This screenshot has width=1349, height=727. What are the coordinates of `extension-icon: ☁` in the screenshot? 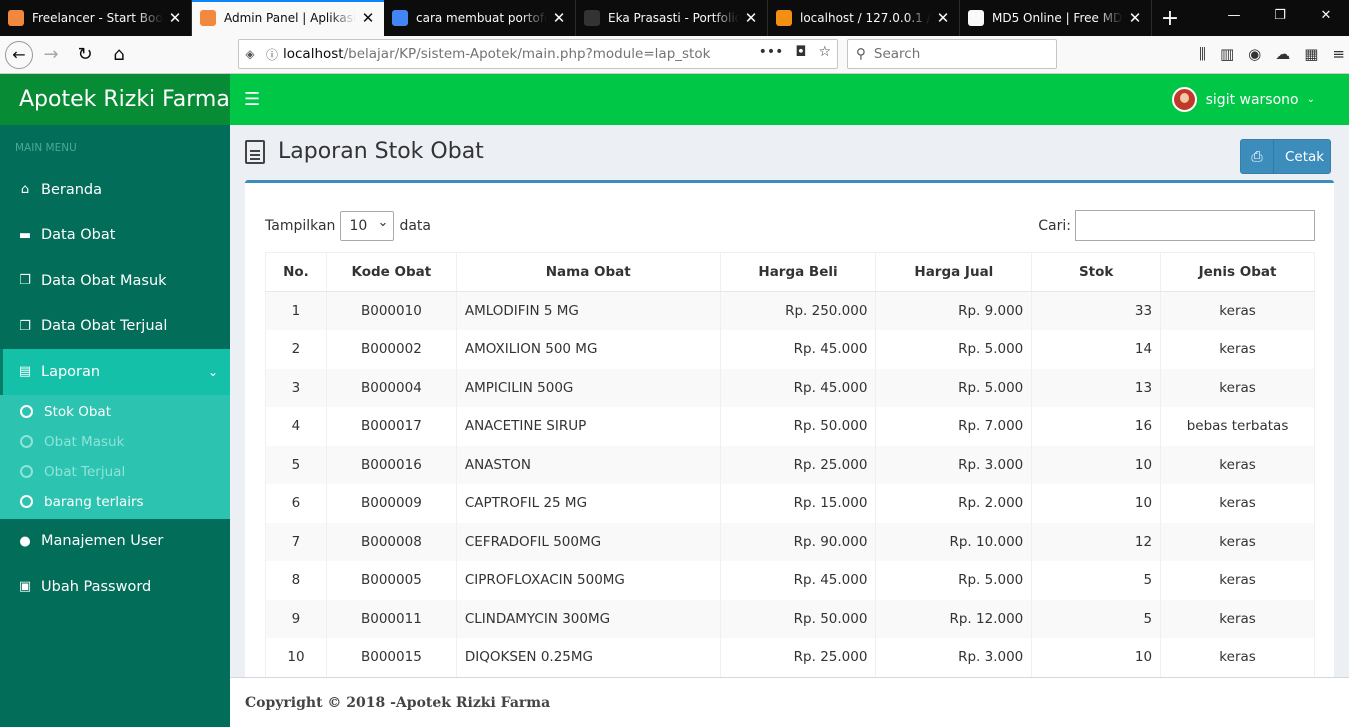 It's located at (1282, 54).